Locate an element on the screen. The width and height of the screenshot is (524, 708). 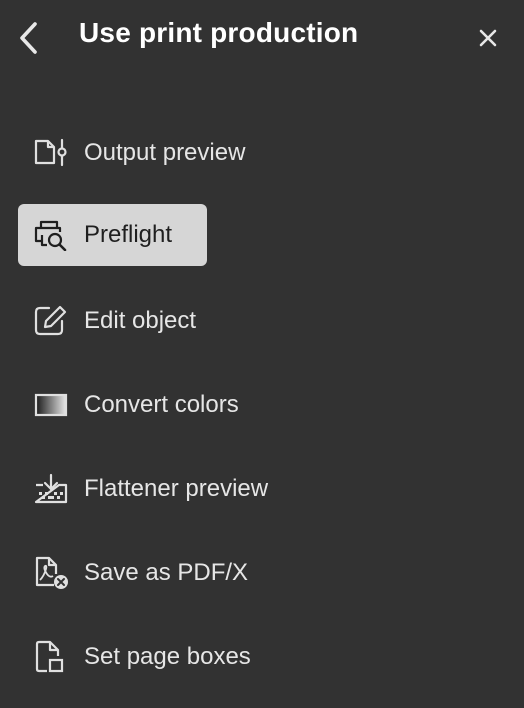
menu-item-flattener-preview: Flattener preview is located at coordinates (151, 489).